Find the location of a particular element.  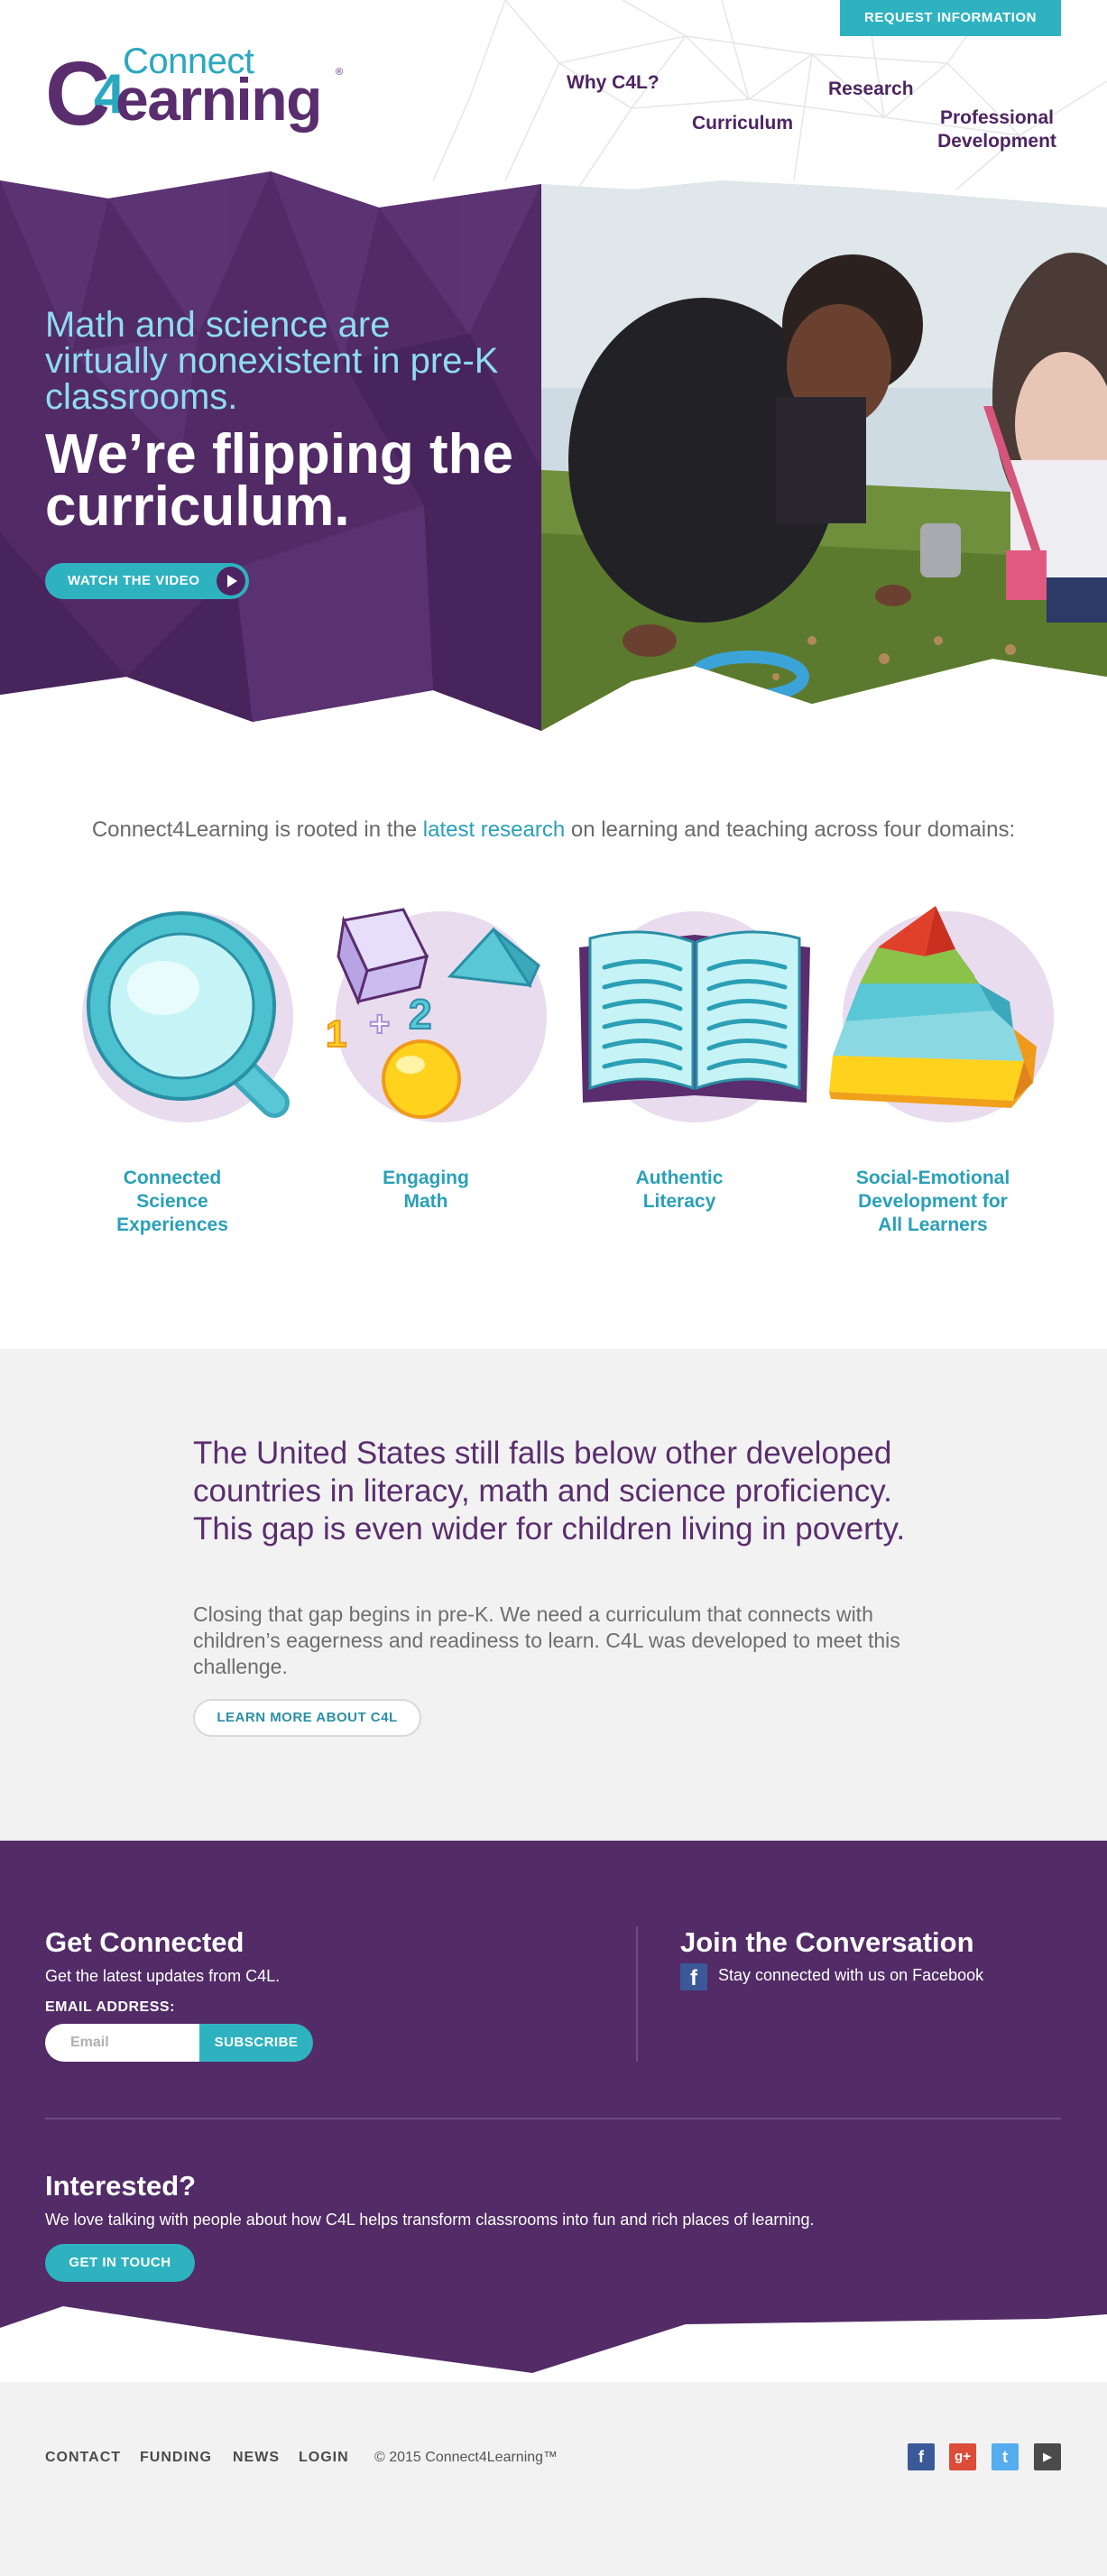

learn-more-button: LEARN MORE ABOUT C4L is located at coordinates (307, 1718).